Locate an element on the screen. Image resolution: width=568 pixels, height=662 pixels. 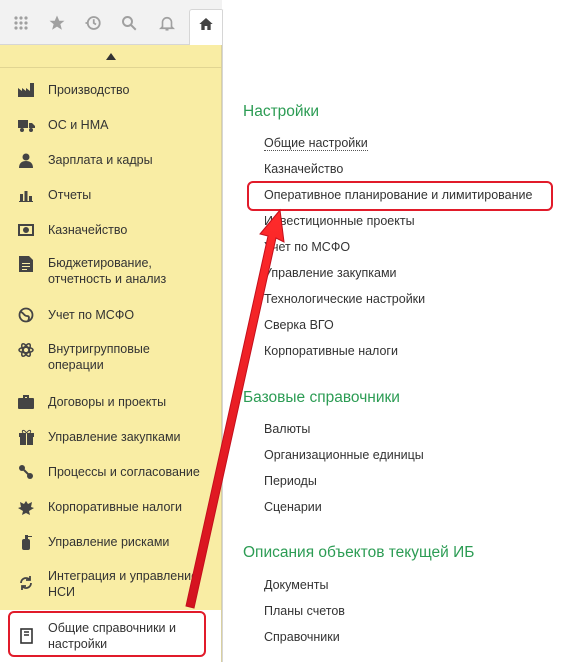
history-icon is located at coordinates (93, 23).